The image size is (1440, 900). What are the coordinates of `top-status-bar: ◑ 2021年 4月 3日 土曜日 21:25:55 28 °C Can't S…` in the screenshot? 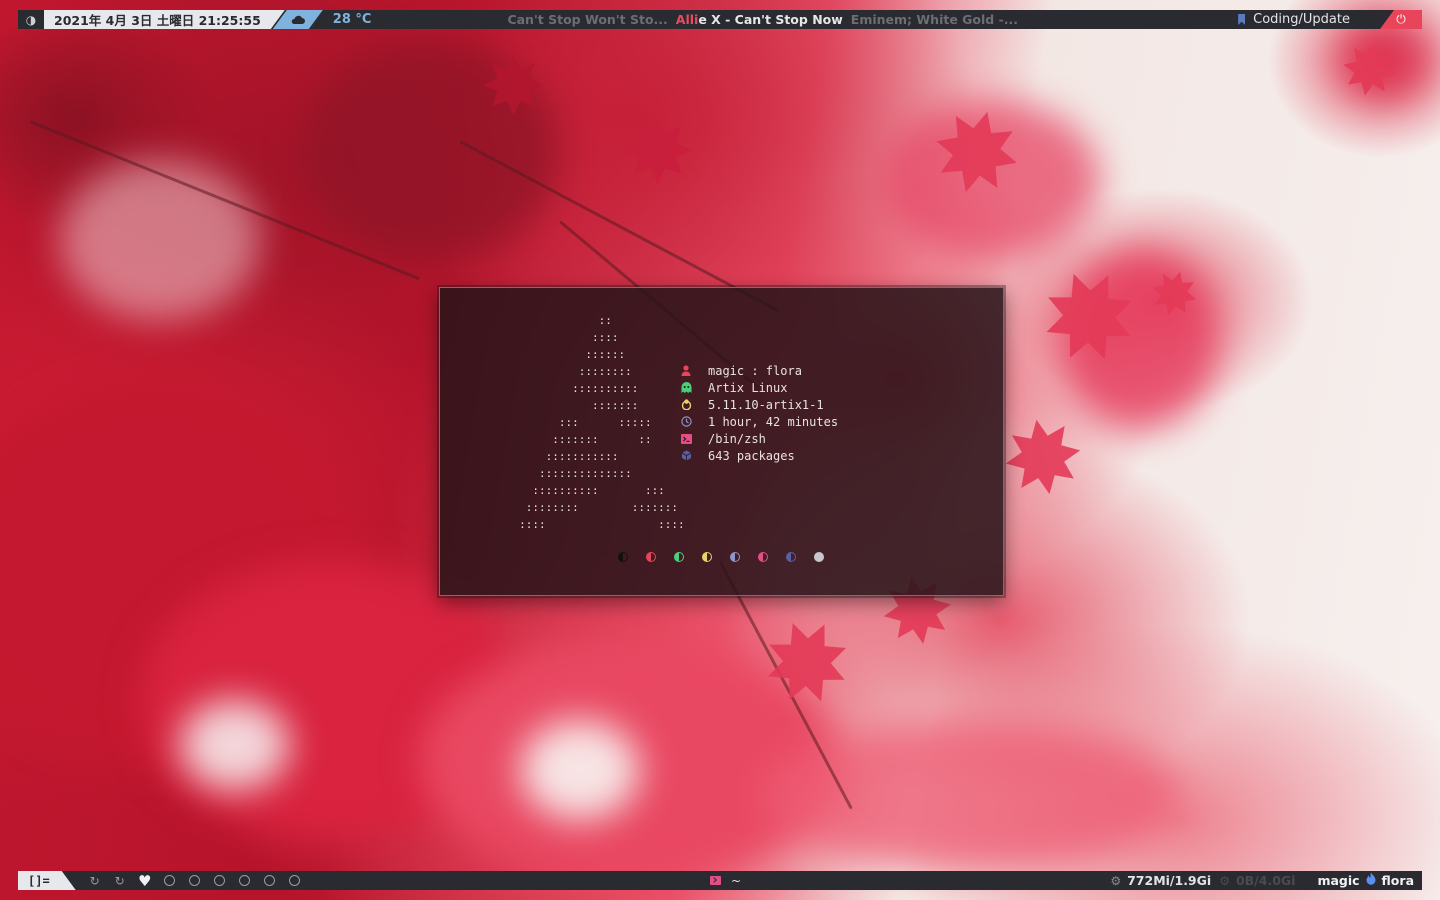 It's located at (720, 19).